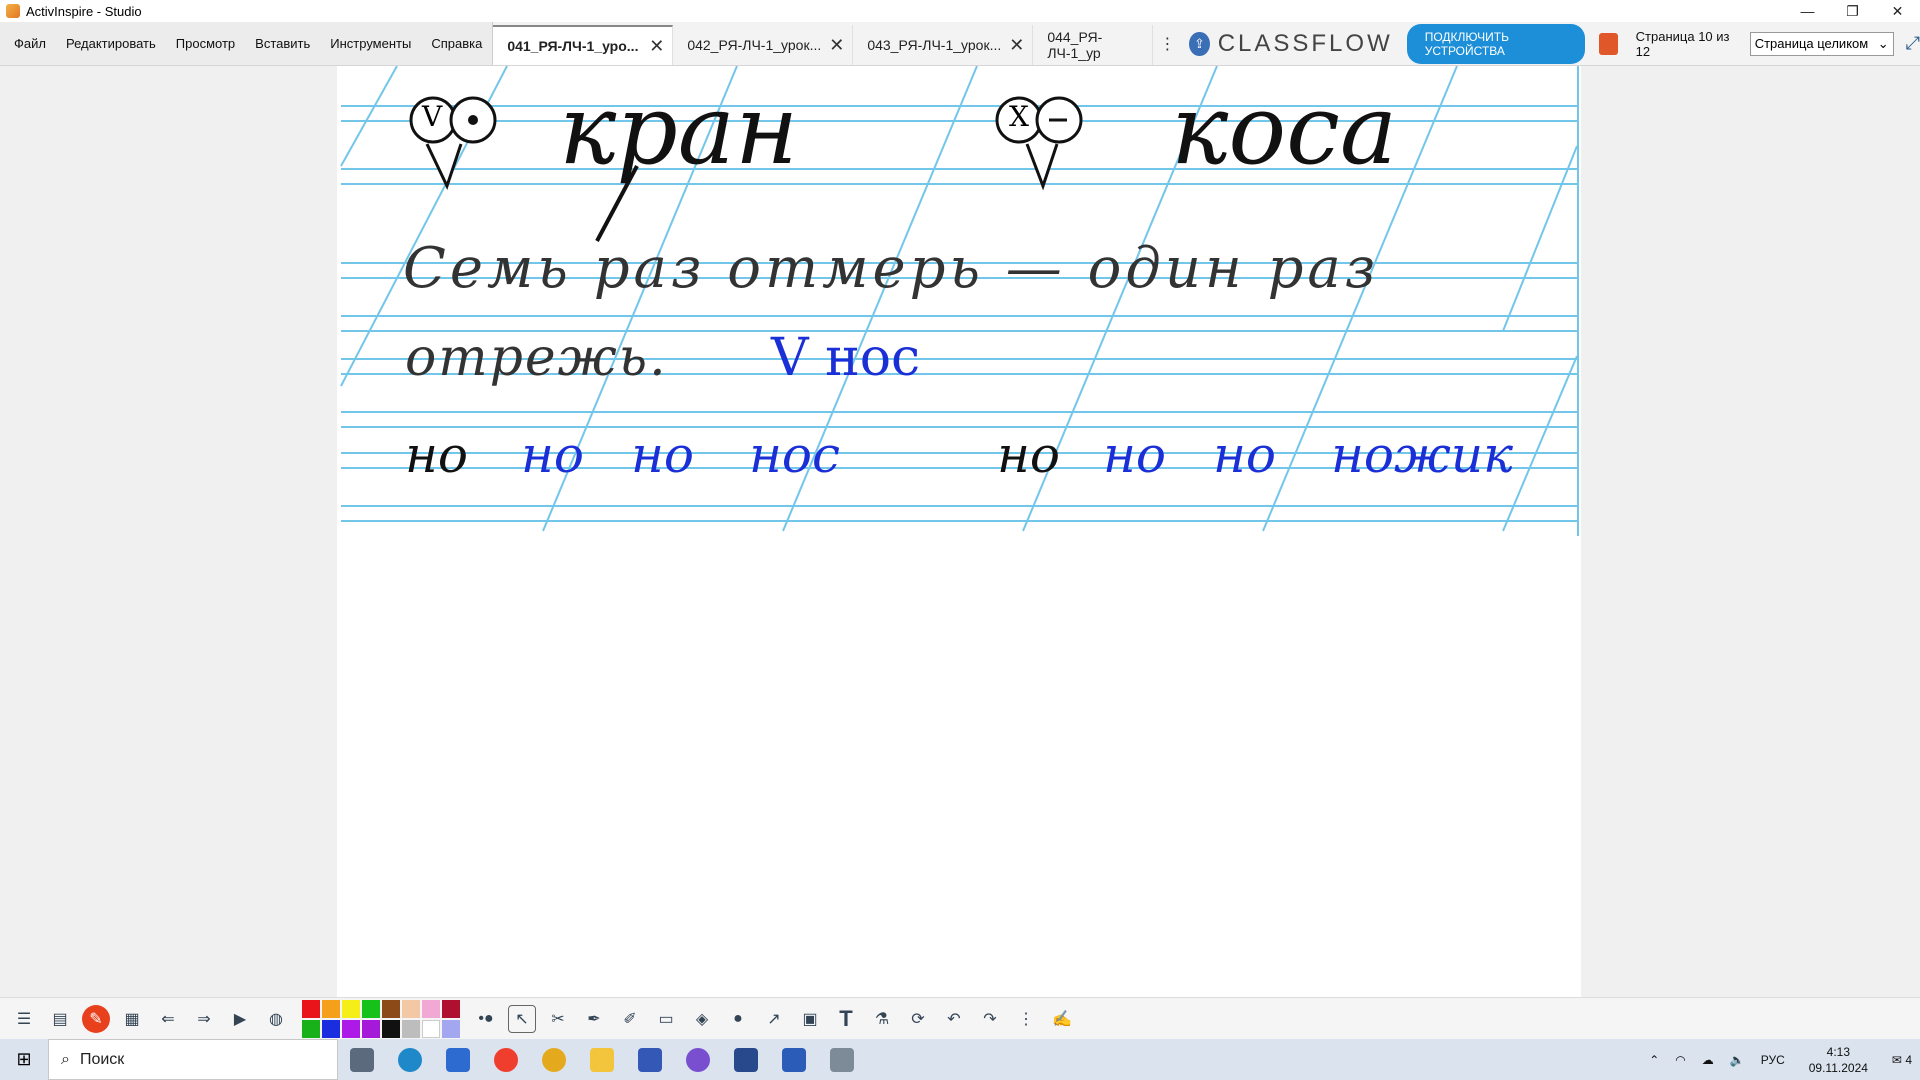 Image resolution: width=1920 pixels, height=1080 pixels. Describe the element at coordinates (205, 43) in the screenshot. I see `menu-view: Просмотр` at that location.